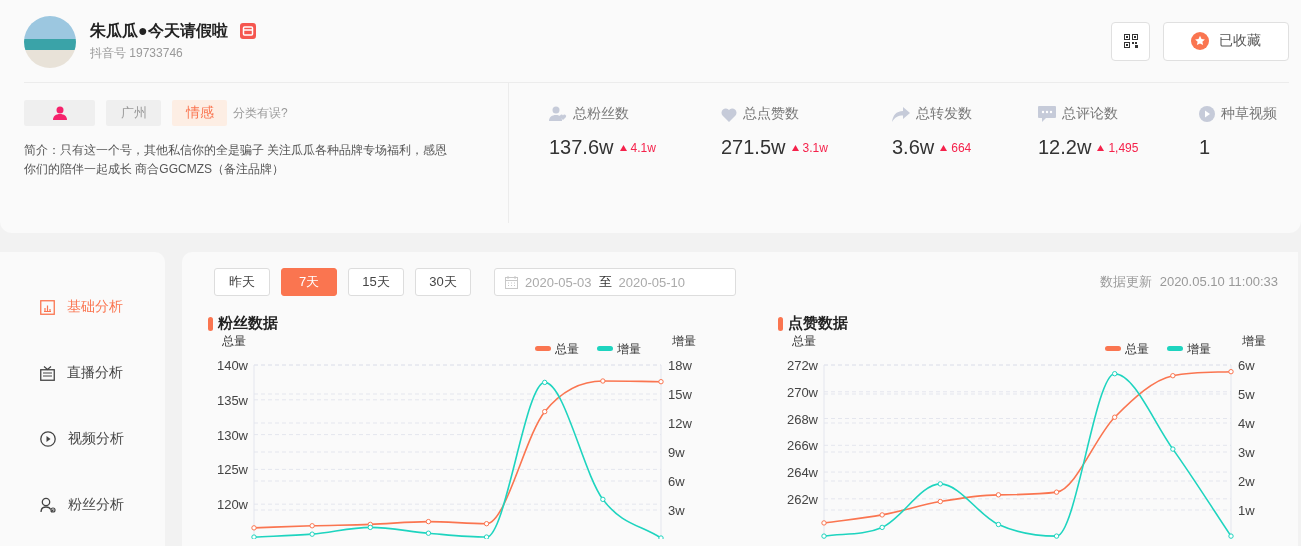 Image resolution: width=1301 pixels, height=546 pixels. I want to click on y-tick-label: 140w, so click(232, 365).